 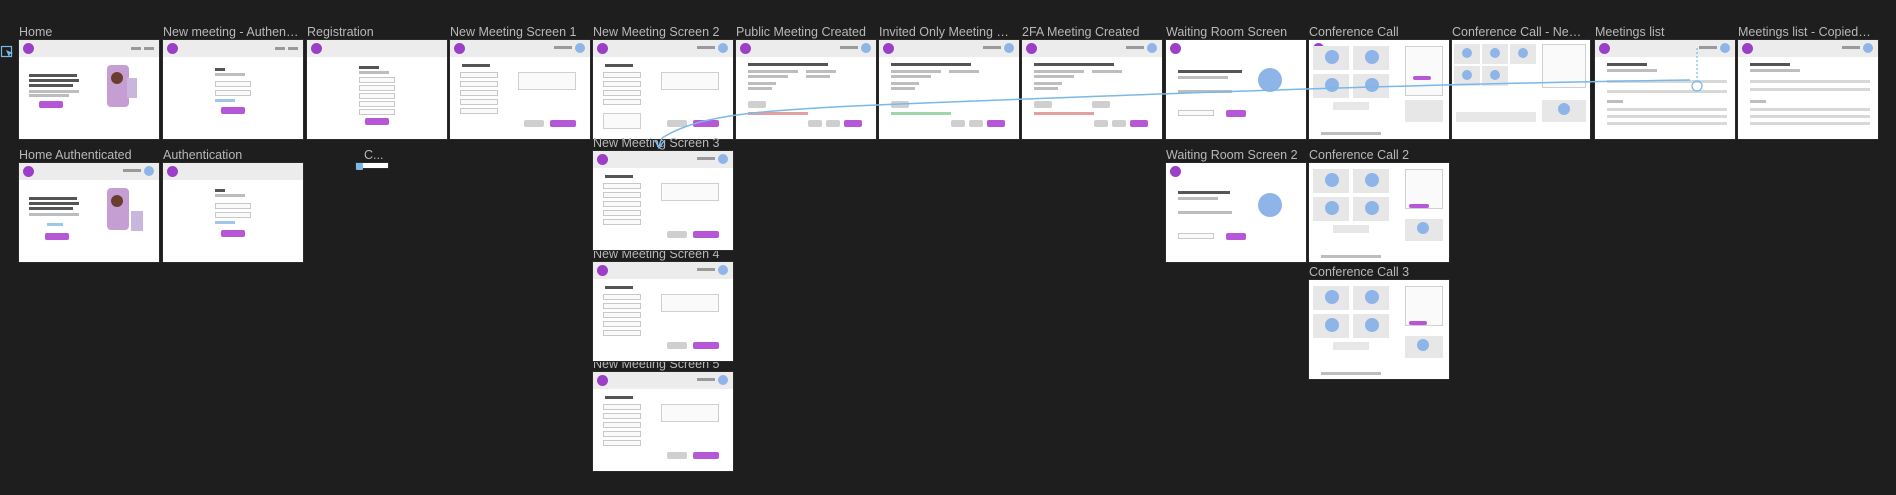 I want to click on prototype-connector, so click(x=1178, y=99).